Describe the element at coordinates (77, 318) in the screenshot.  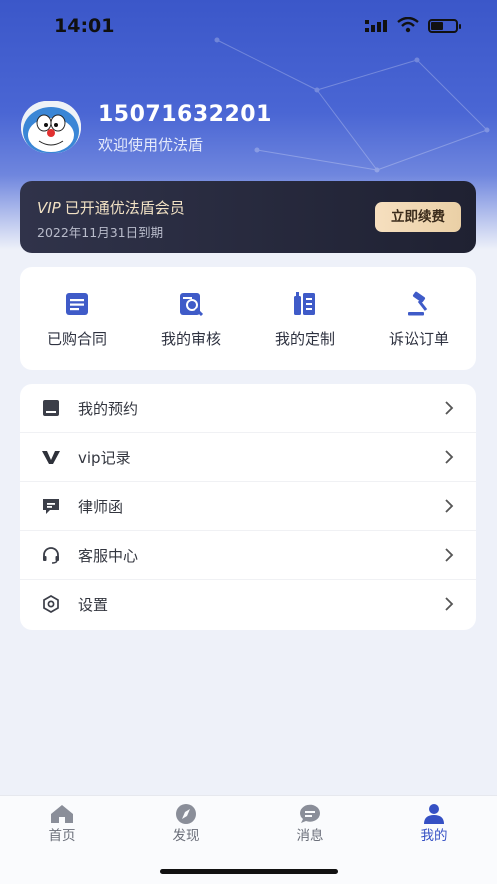
I see `quick-purchased-contracts: 已购合同` at that location.